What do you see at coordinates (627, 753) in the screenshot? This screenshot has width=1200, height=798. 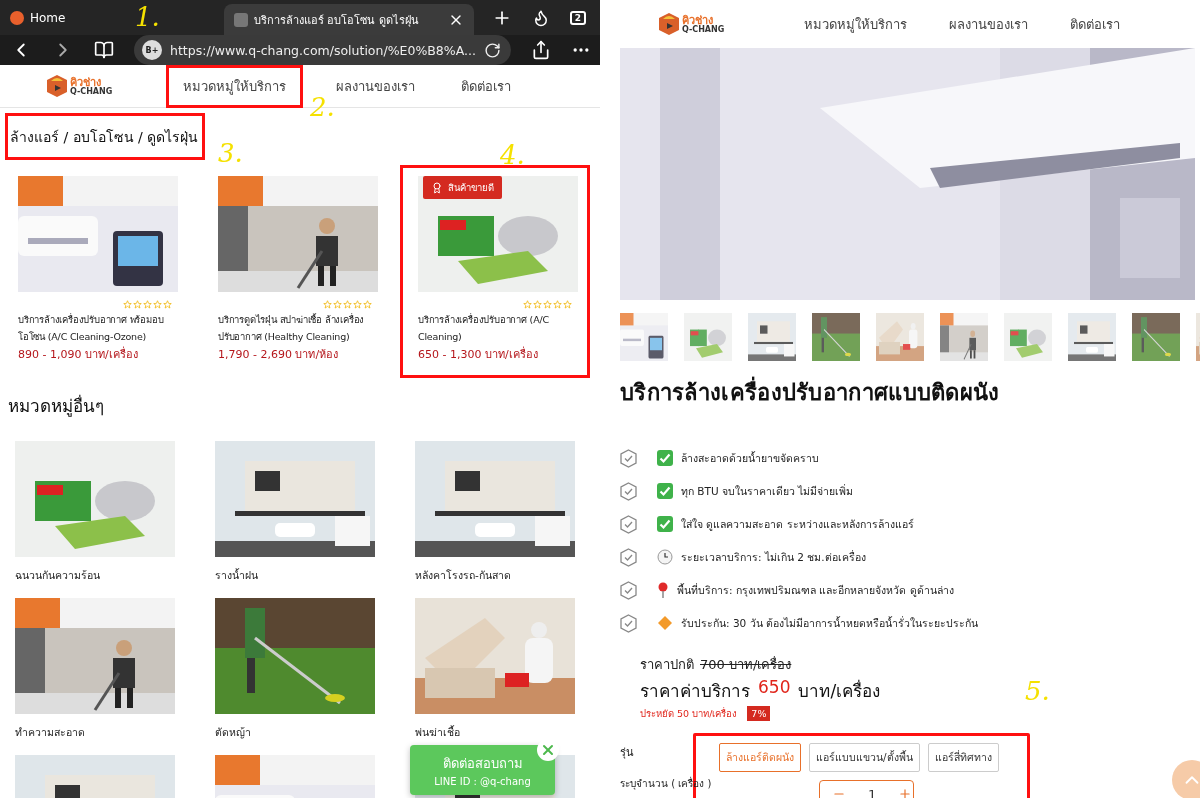 I see `variant-label: รุ่น` at bounding box center [627, 753].